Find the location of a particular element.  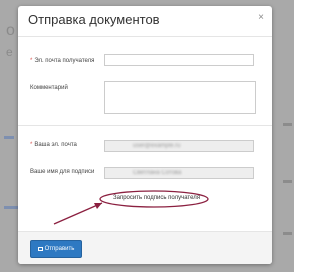

dialog-title: Отправка документов is located at coordinates (94, 19).